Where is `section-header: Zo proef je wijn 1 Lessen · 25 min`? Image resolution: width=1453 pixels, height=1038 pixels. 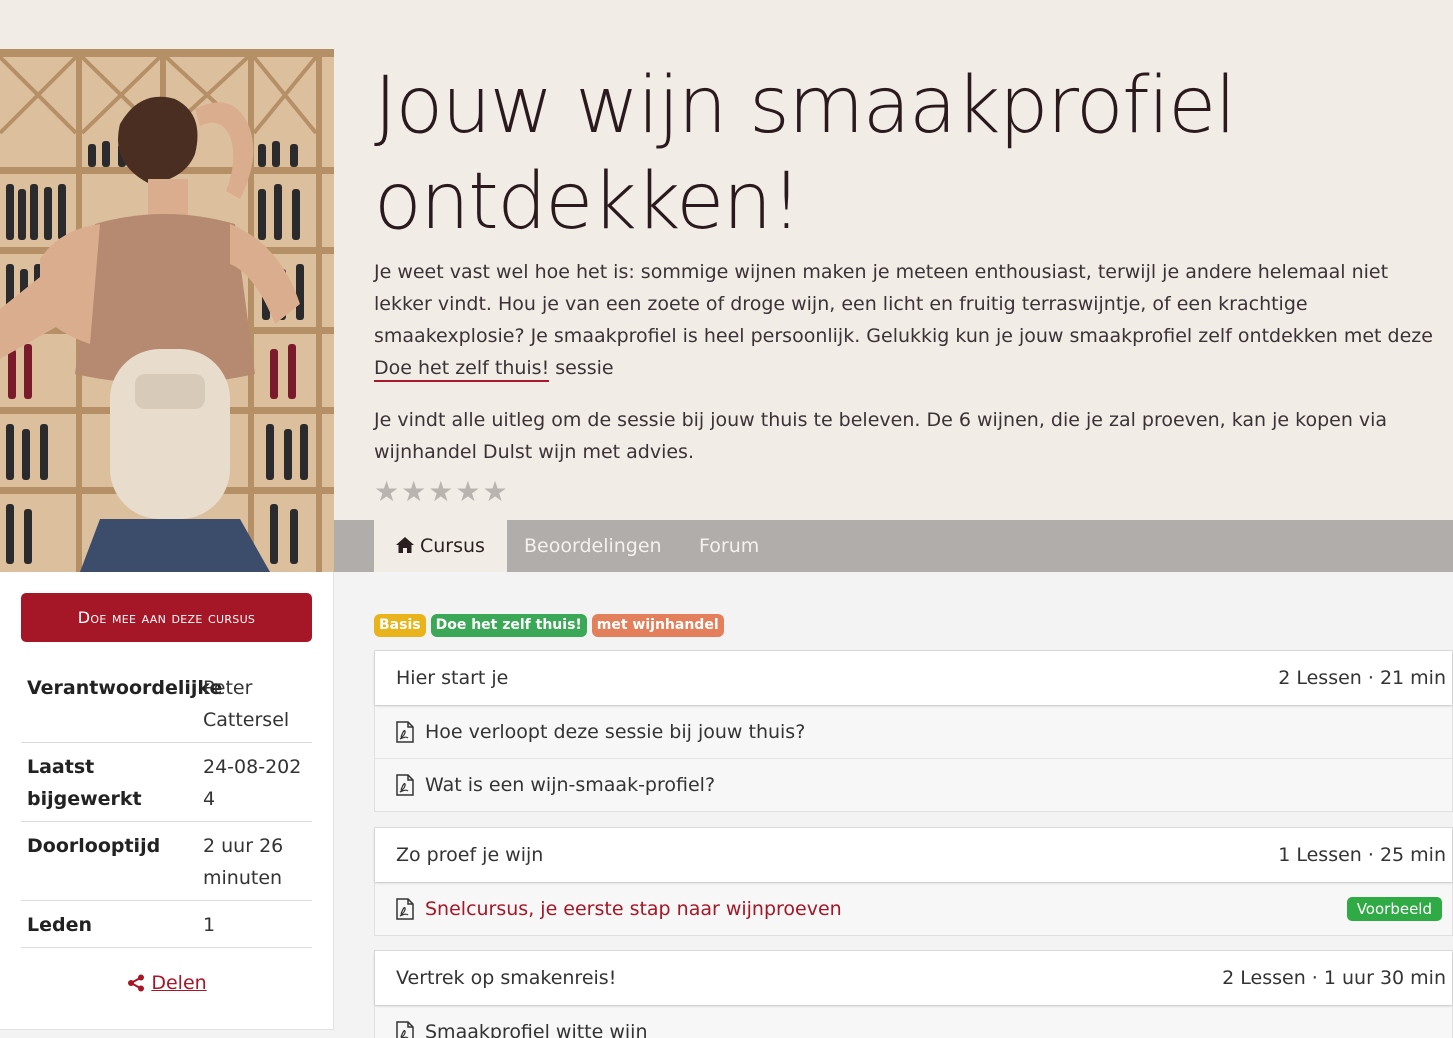
section-header: Zo proef je wijn 1 Lessen · 25 min is located at coordinates (913, 855).